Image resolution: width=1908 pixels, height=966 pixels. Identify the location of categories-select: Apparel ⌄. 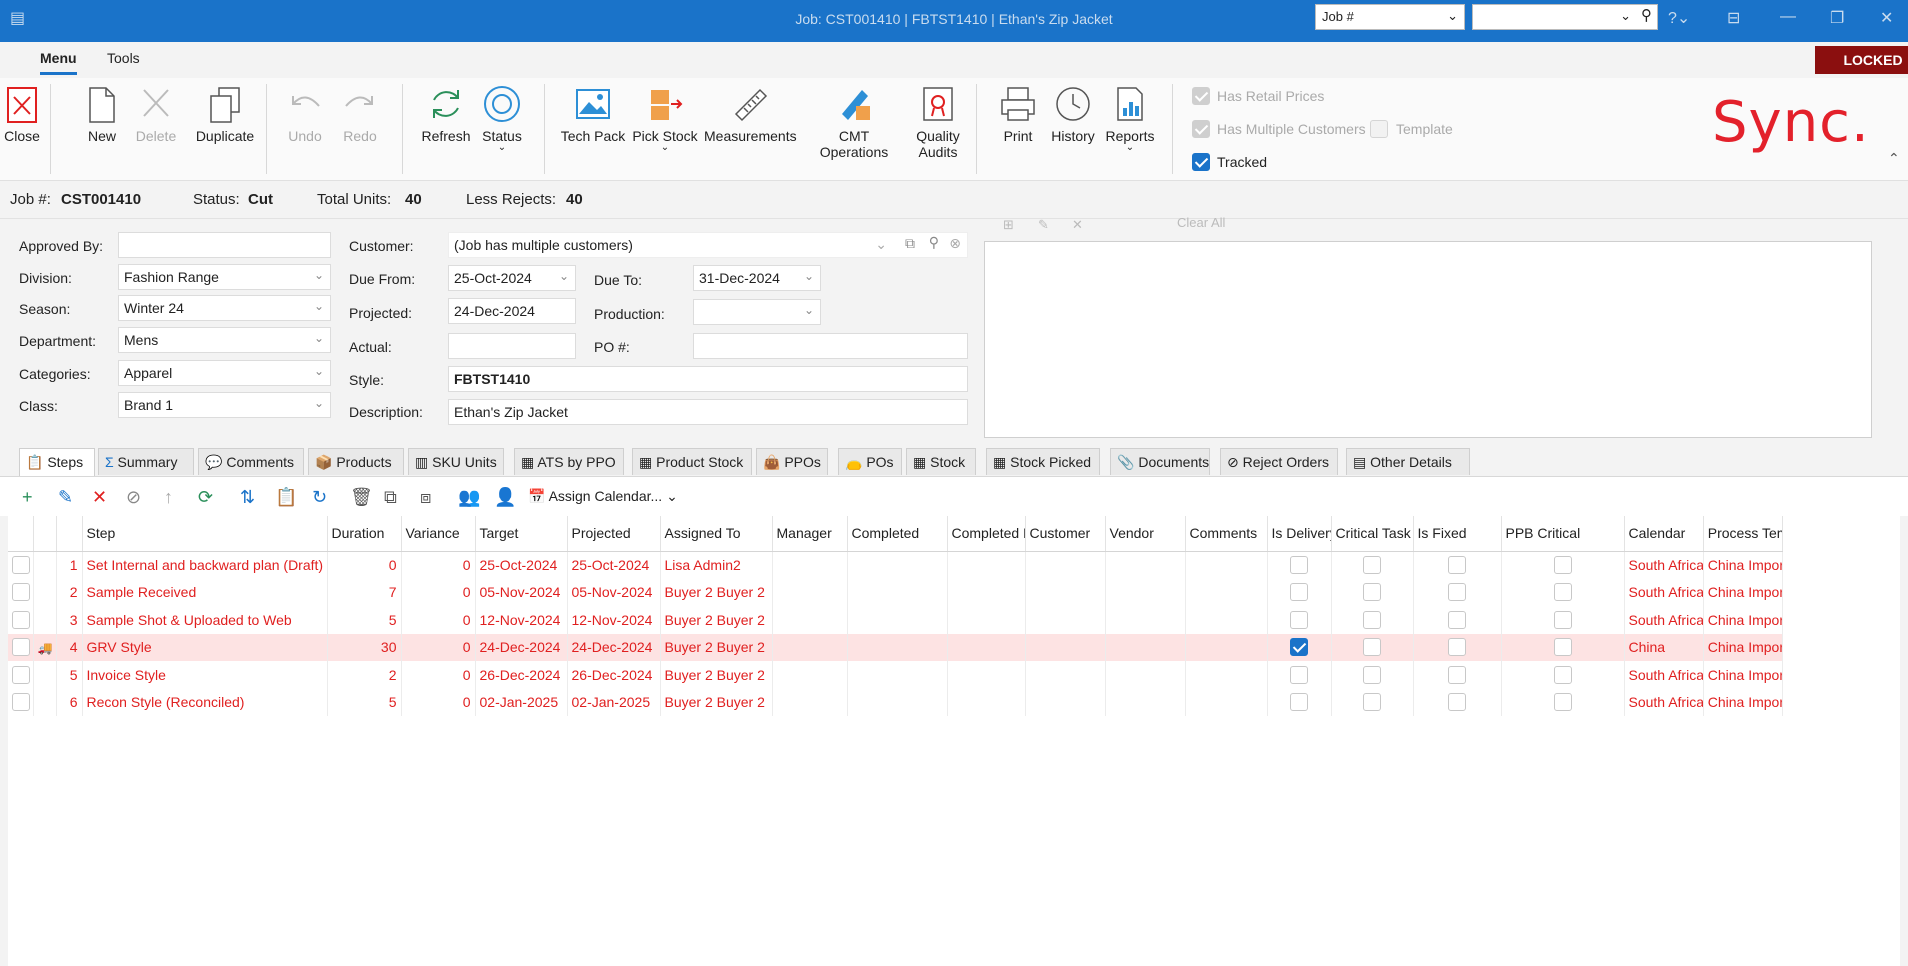
(224, 373).